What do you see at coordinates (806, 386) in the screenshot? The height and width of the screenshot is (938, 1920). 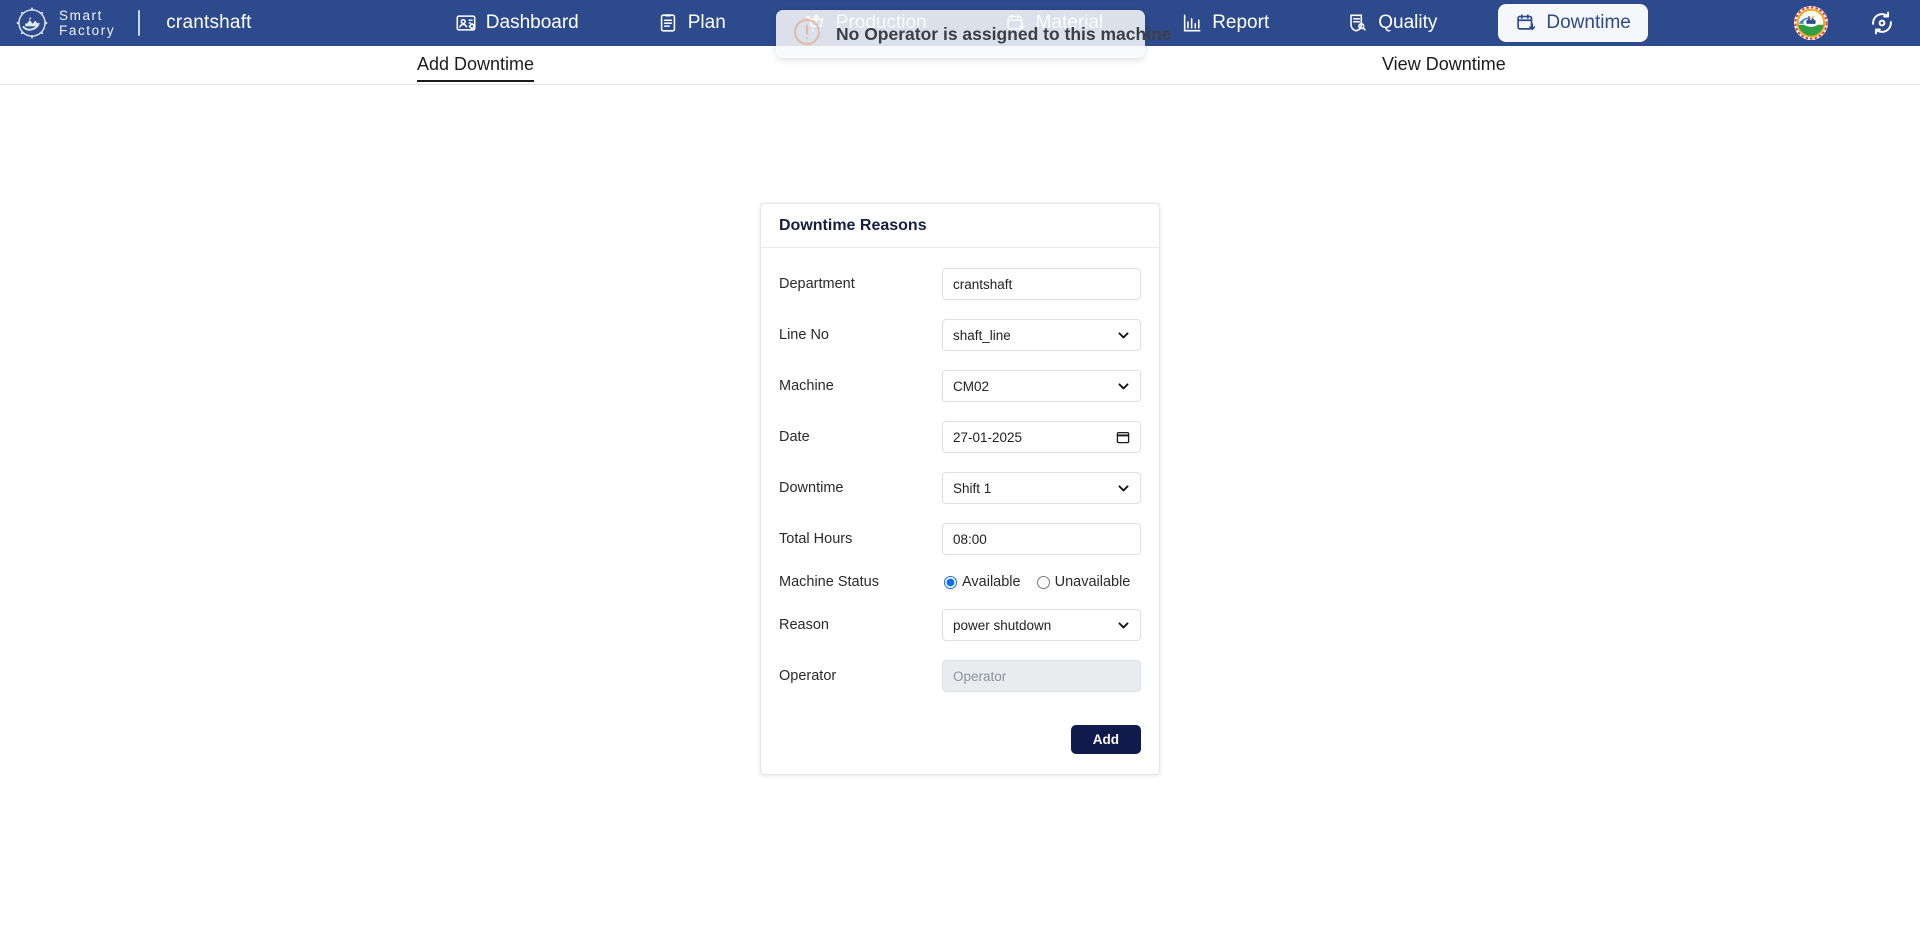 I see `machine-label: Machine` at bounding box center [806, 386].